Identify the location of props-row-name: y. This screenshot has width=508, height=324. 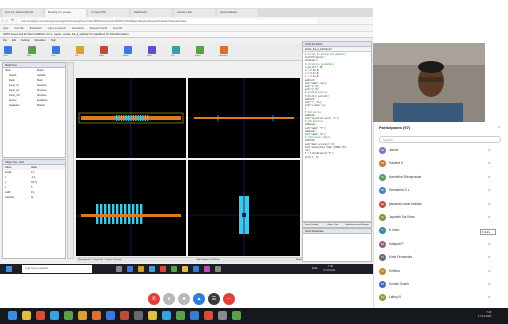
(6, 182).